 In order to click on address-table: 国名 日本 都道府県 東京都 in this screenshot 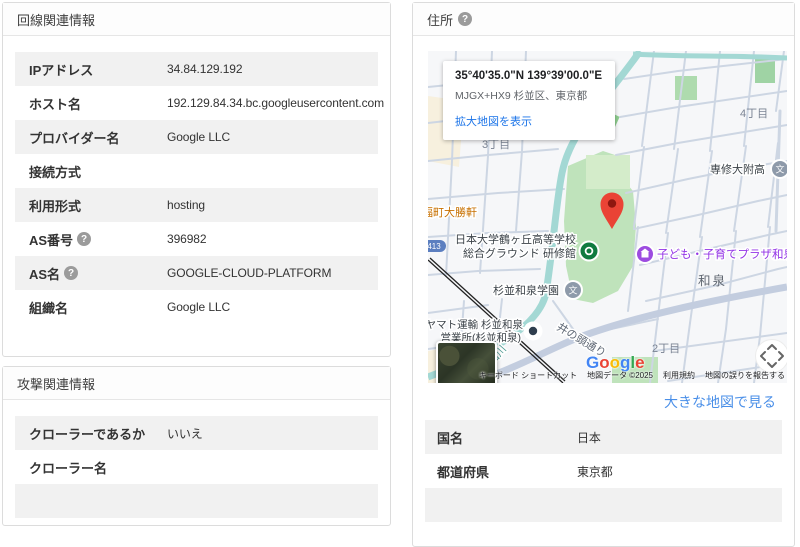, I will do `click(603, 471)`.